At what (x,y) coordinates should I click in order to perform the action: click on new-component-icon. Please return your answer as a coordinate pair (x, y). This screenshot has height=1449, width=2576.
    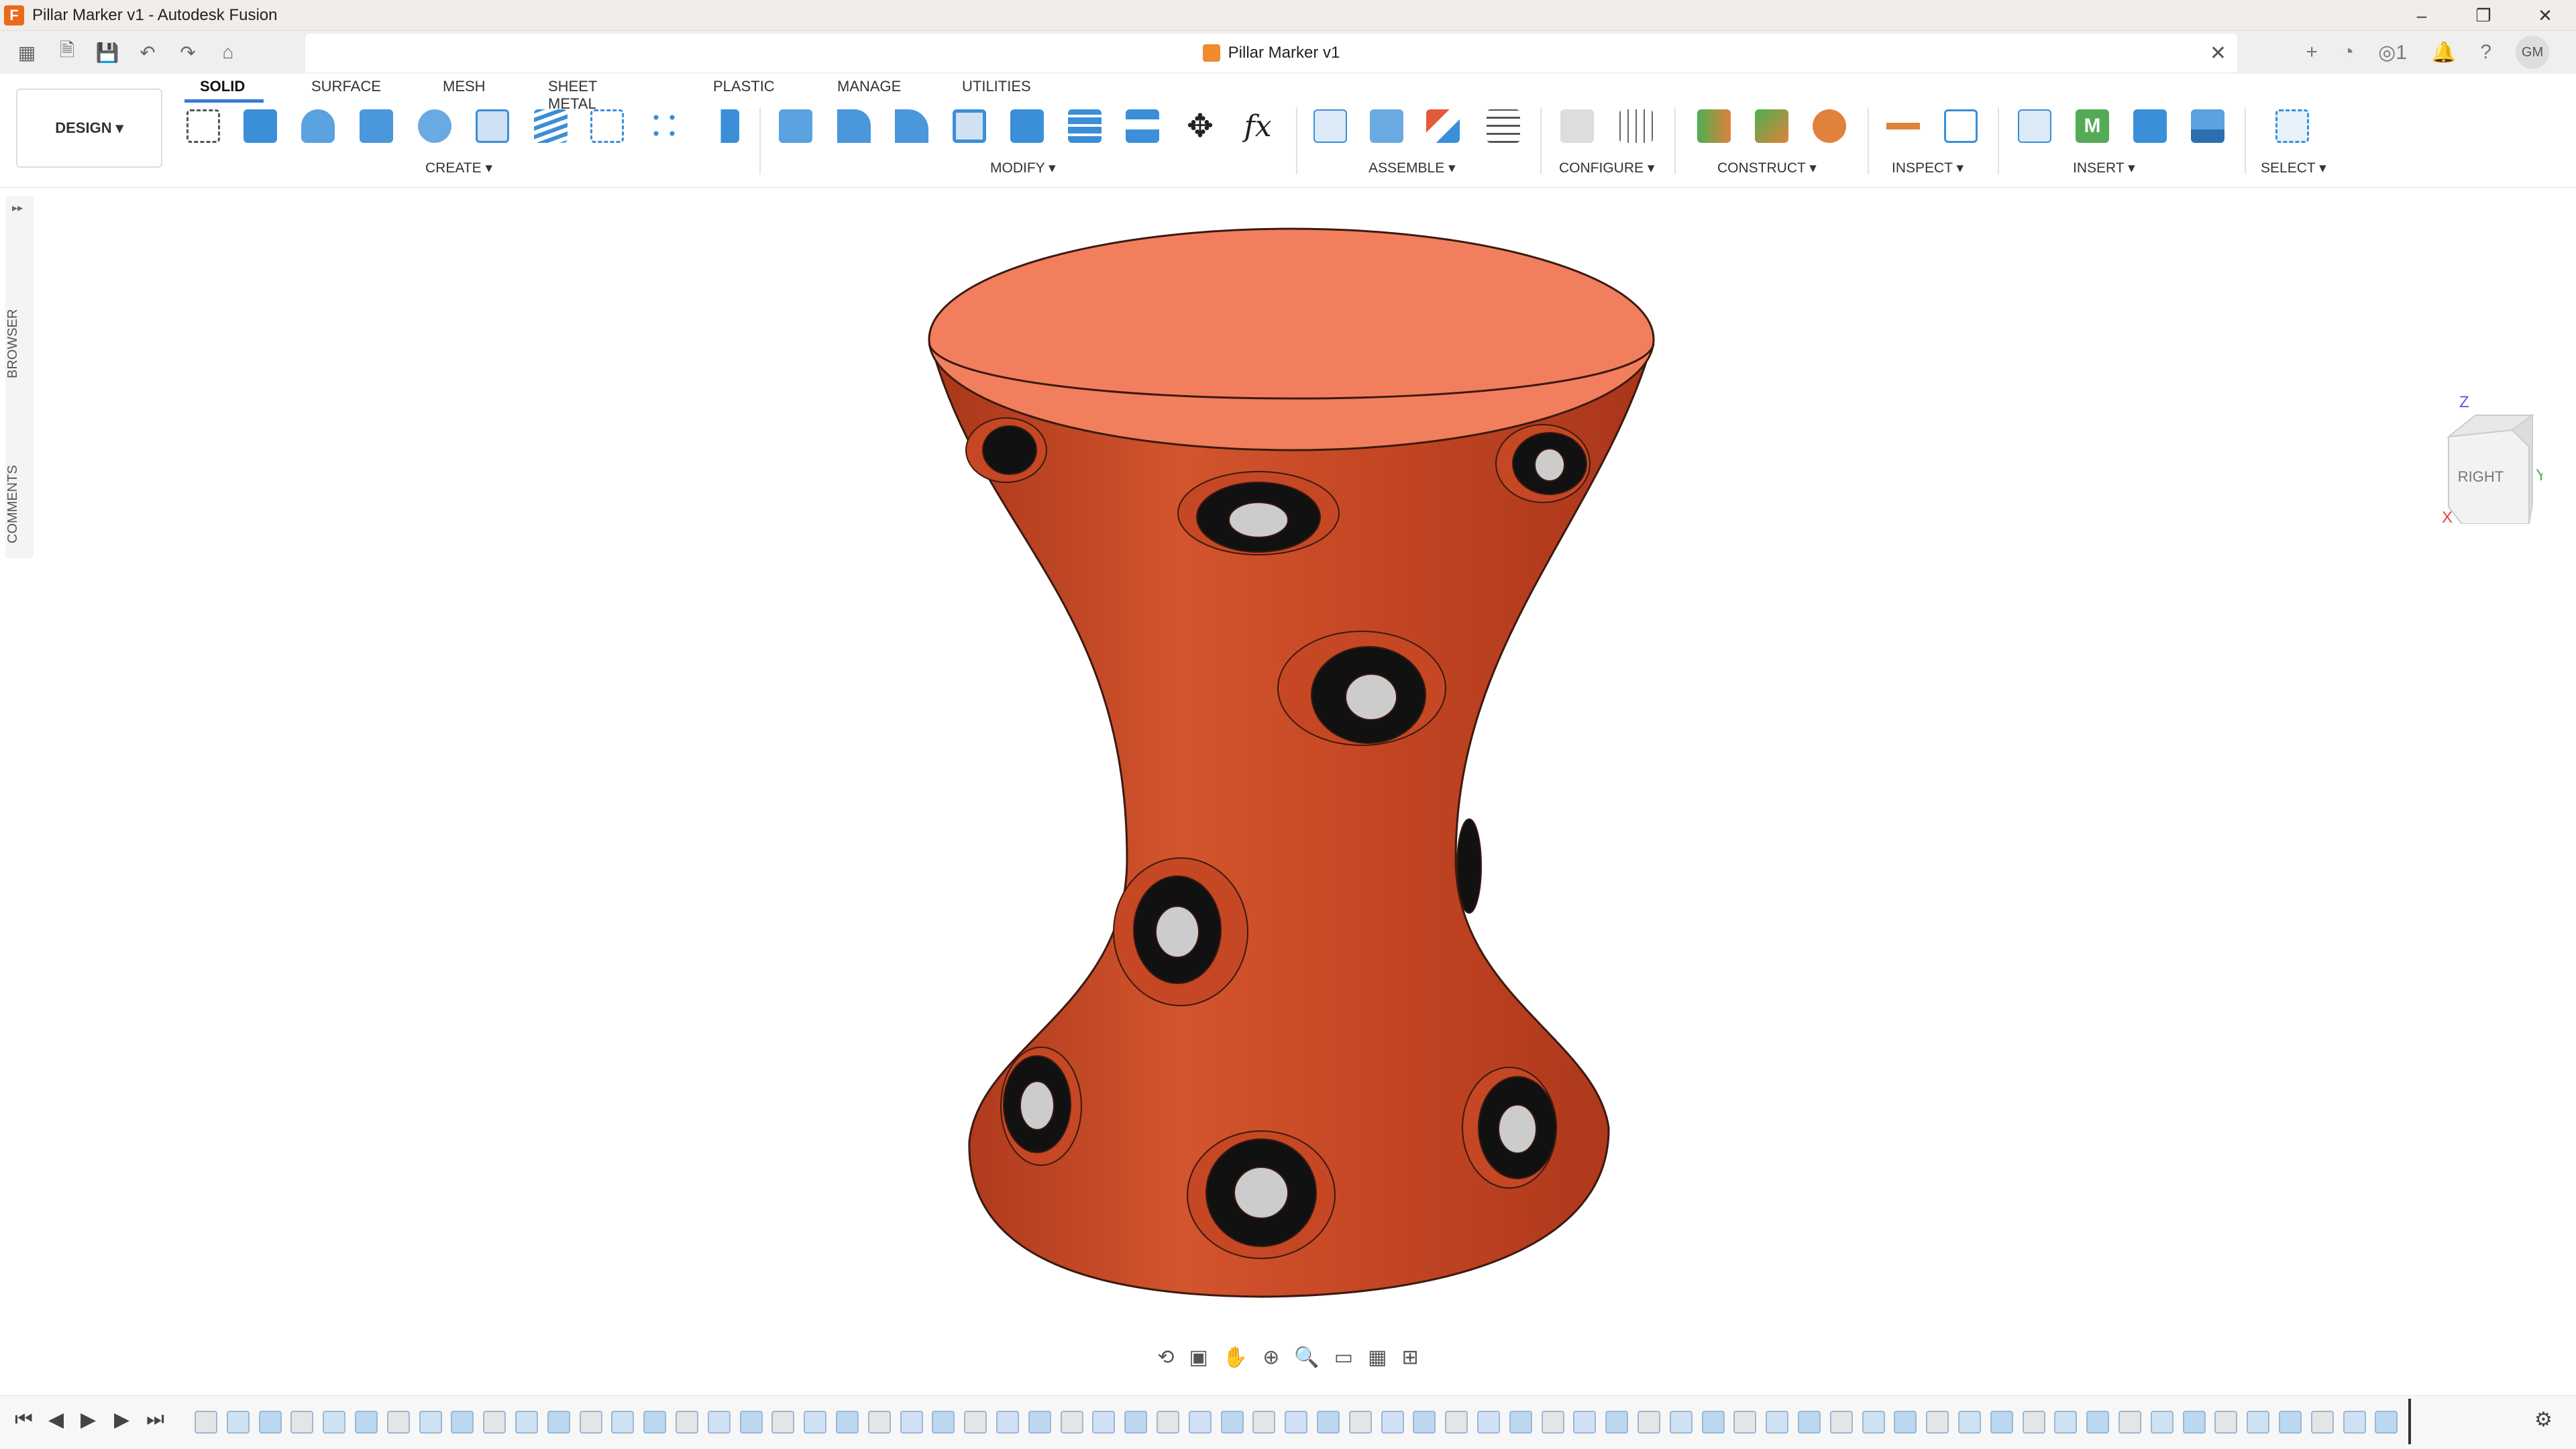
    Looking at the image, I should click on (1330, 126).